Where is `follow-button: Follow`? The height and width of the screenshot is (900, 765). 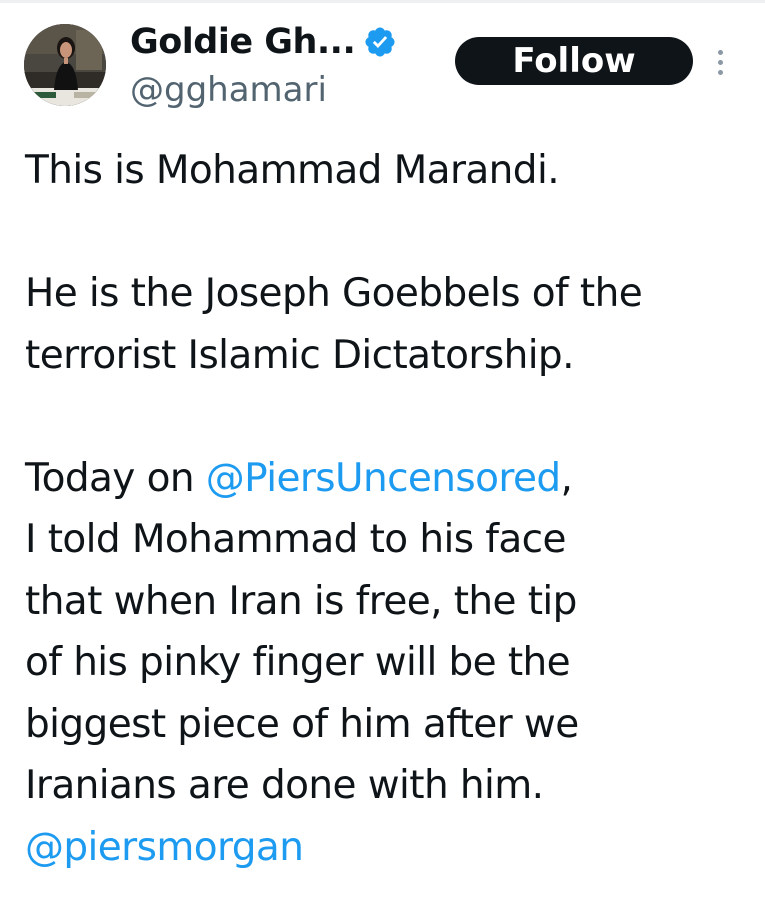
follow-button: Follow is located at coordinates (574, 61).